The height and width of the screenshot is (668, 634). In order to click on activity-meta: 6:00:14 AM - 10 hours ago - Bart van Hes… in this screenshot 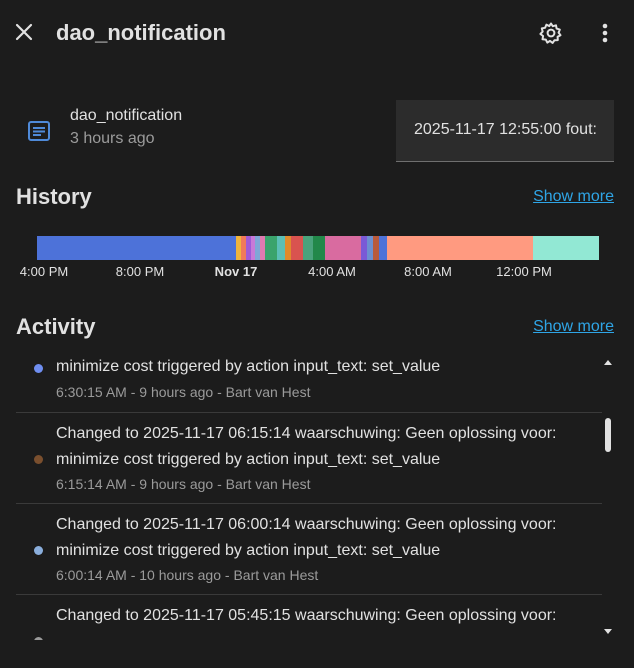, I will do `click(187, 575)`.